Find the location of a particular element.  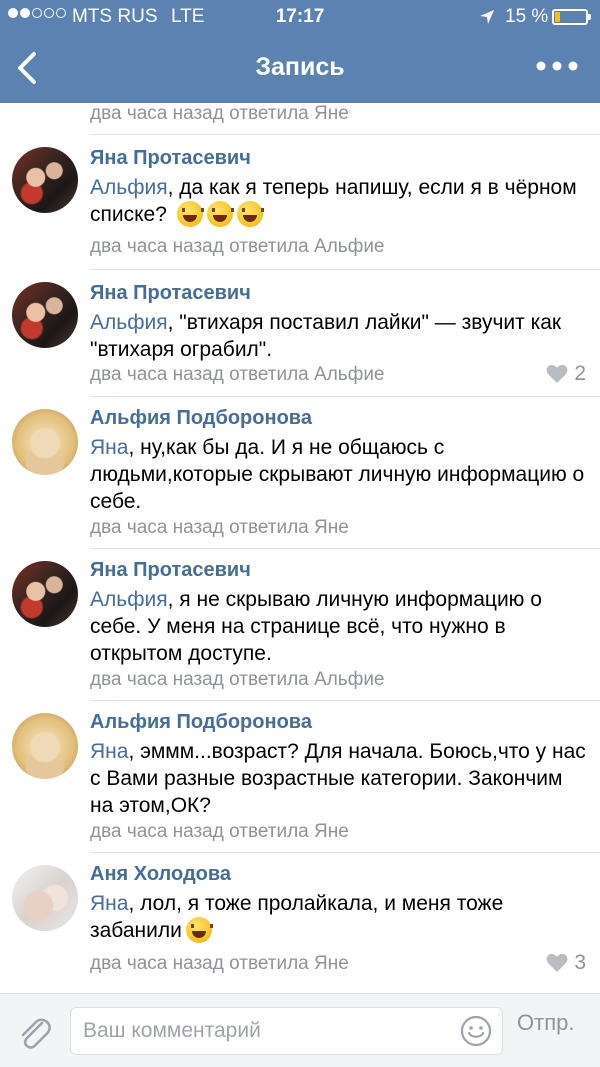

navigation-bar: MTS RUS LTE 17:17 15 % Запись is located at coordinates (300, 51).